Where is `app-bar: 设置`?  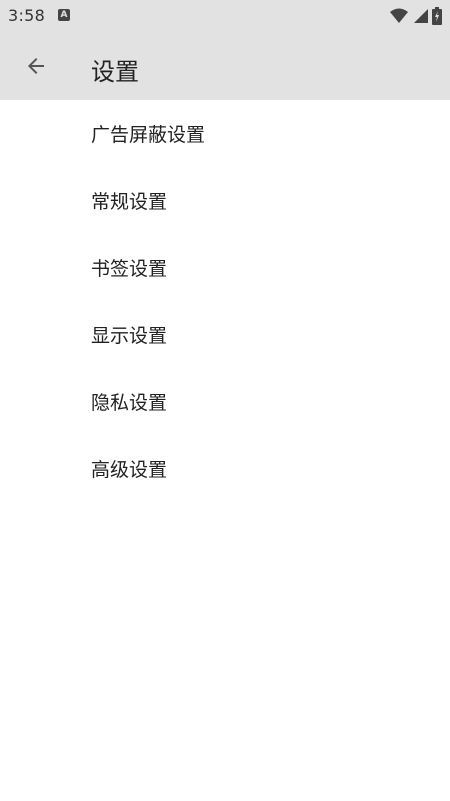
app-bar: 设置 is located at coordinates (225, 66).